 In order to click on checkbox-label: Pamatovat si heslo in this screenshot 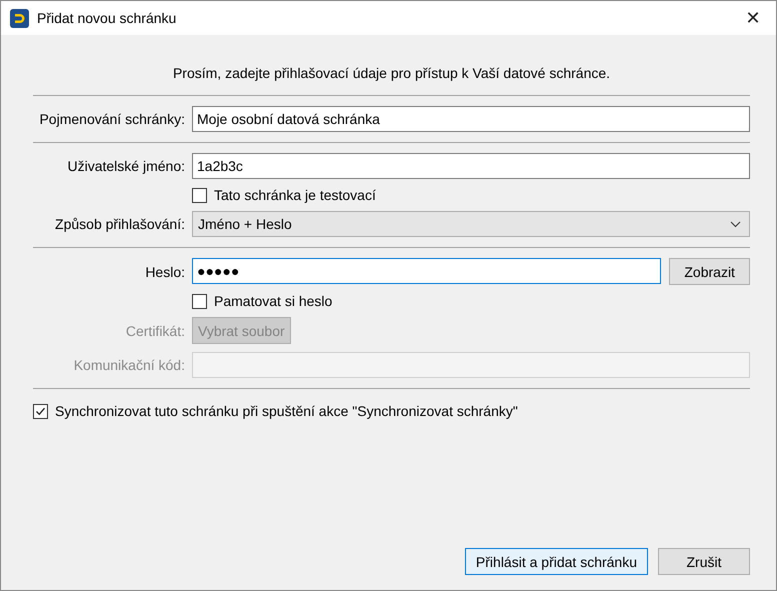, I will do `click(273, 301)`.